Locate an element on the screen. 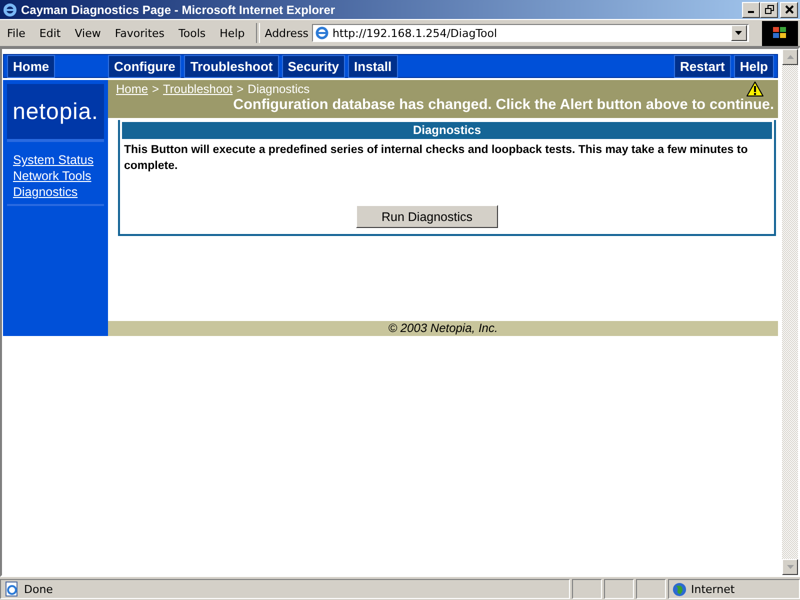  globe-icon is located at coordinates (679, 589).